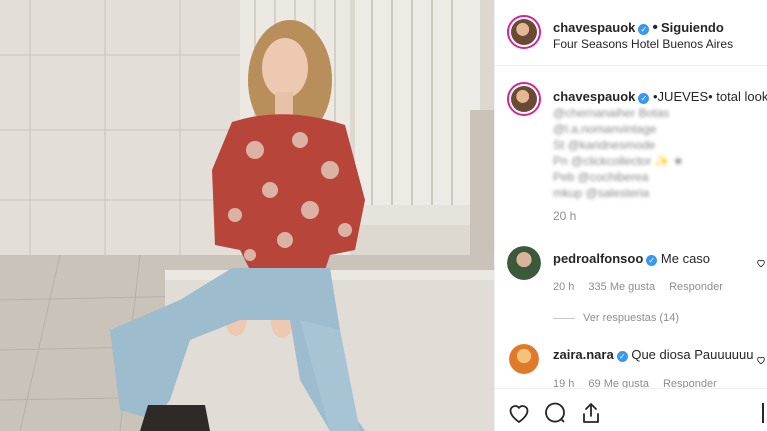 This screenshot has width=767, height=431. What do you see at coordinates (594, 96) in the screenshot?
I see `caption-username: chavespauok` at bounding box center [594, 96].